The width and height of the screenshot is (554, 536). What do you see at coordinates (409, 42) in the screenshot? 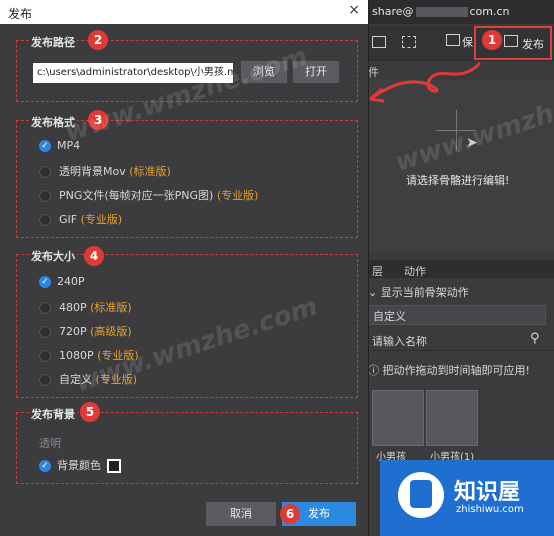
I see `fullscreen-icon` at bounding box center [409, 42].